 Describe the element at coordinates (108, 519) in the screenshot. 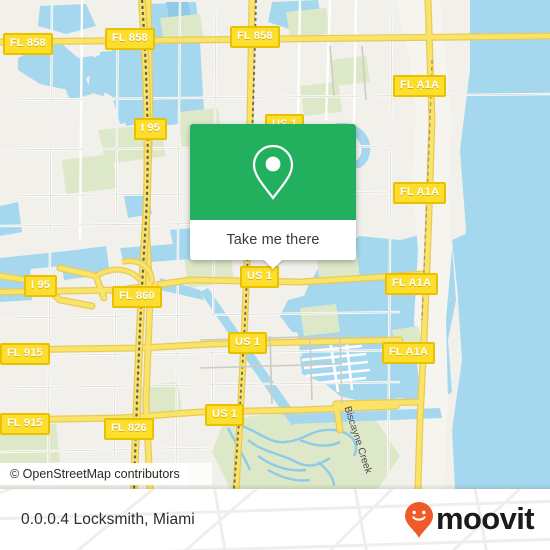

I see `page-title: 0.0.0.4 Locksmith, Miami` at that location.